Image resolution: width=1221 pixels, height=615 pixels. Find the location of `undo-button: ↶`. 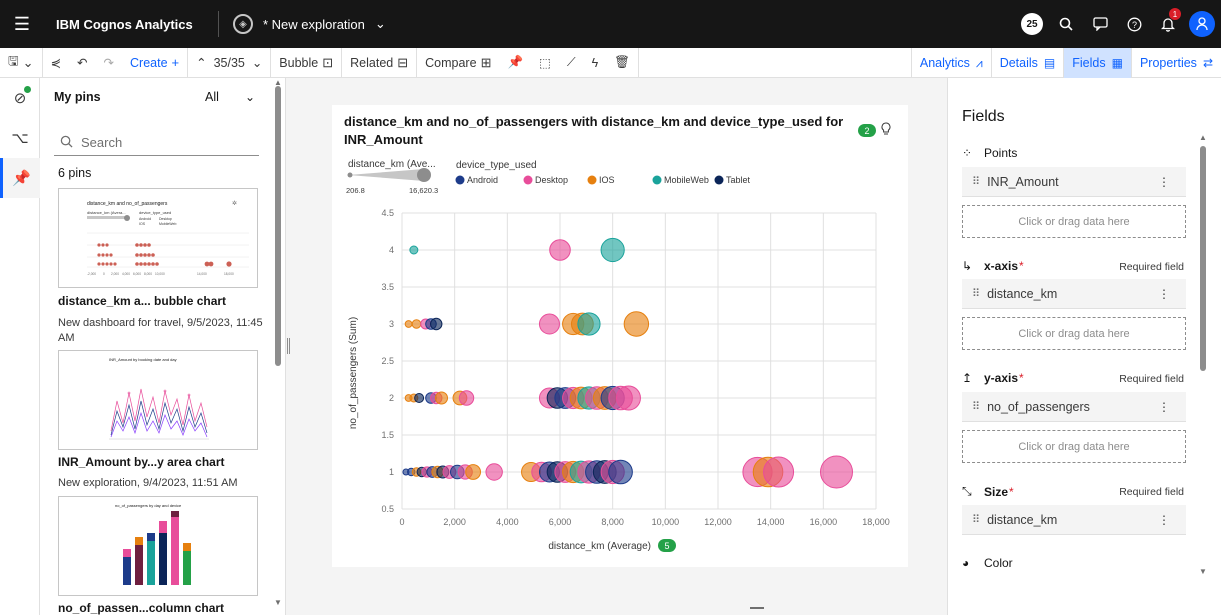

undo-button: ↶ is located at coordinates (82, 63).